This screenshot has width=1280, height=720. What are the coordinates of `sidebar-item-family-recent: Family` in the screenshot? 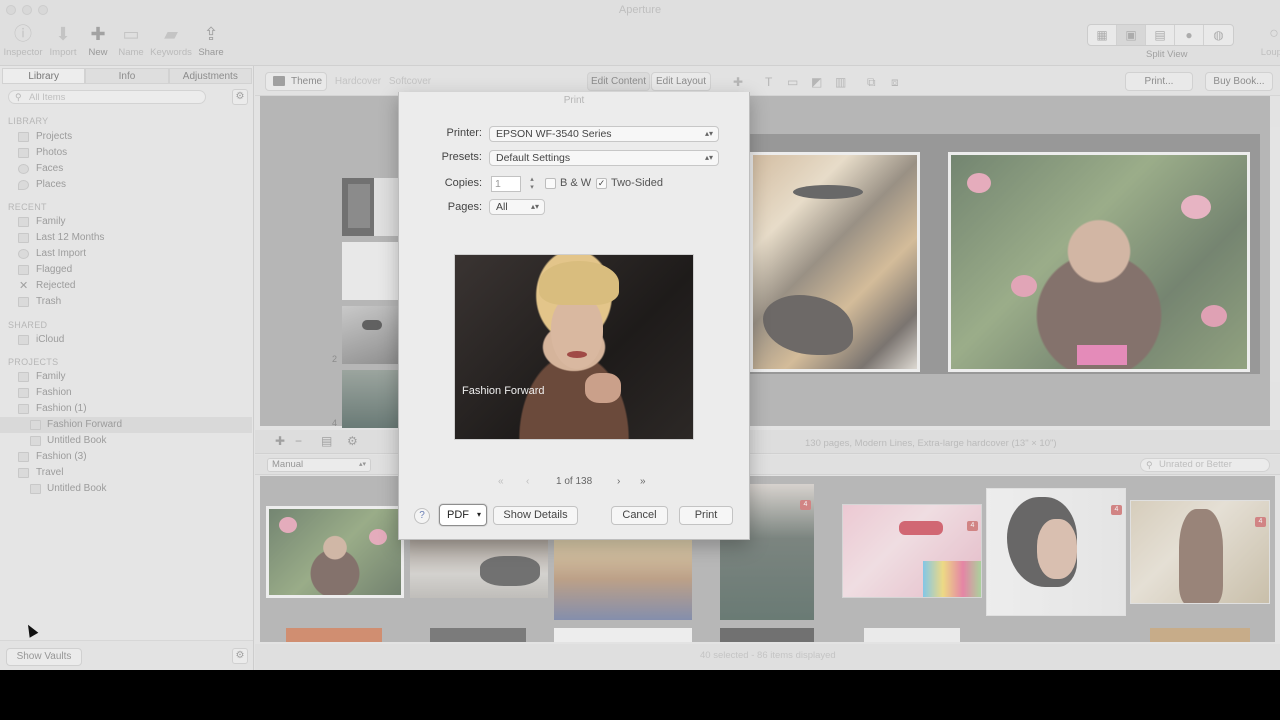 It's located at (126, 222).